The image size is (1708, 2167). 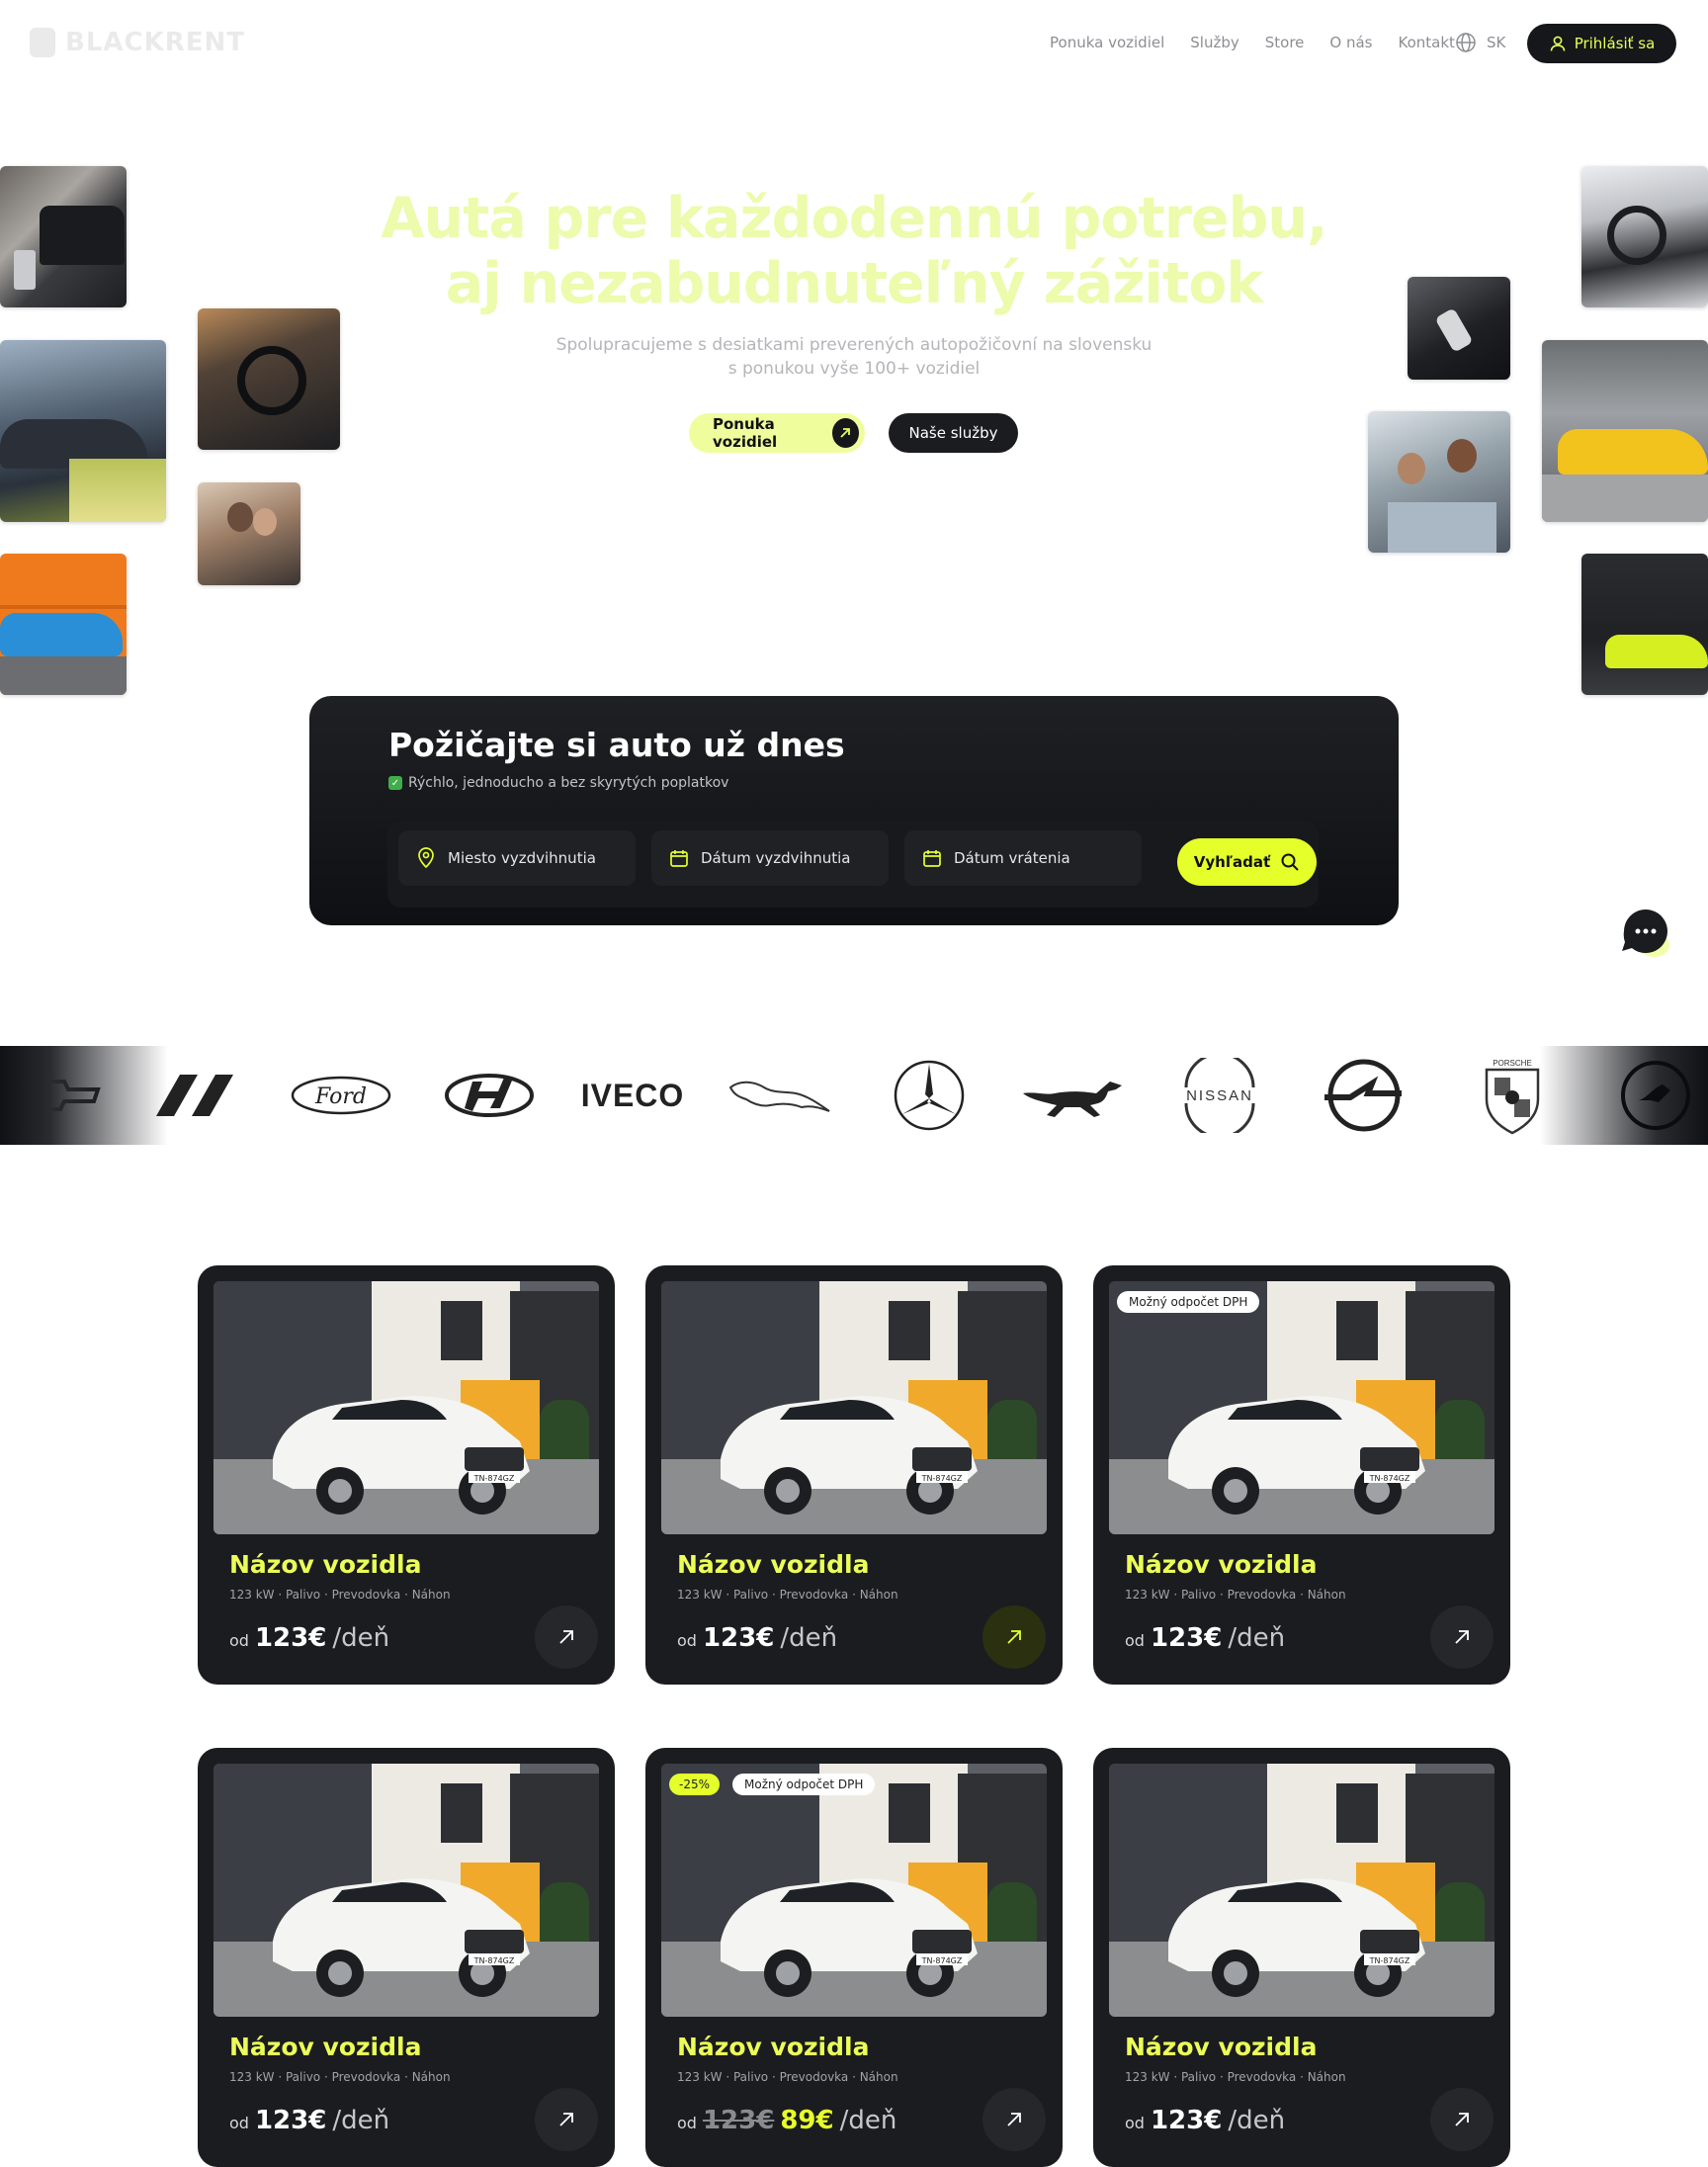 I want to click on vehicle-price: od 123€ 89€/deň, so click(x=787, y=2120).